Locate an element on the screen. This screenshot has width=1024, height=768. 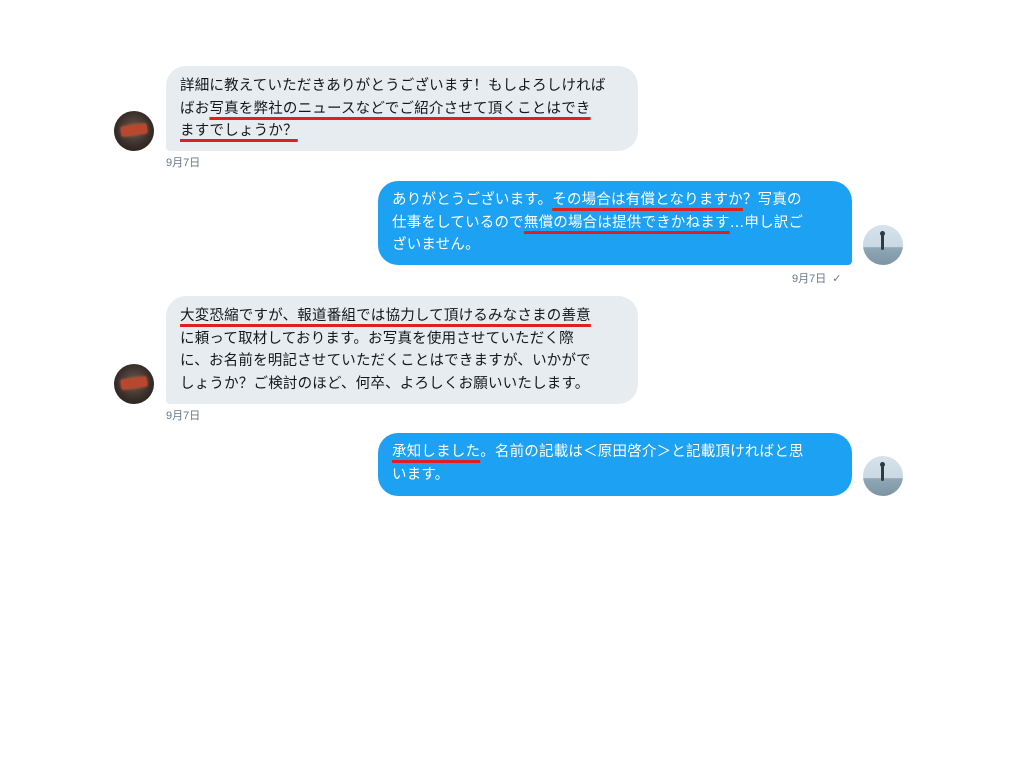
message-line: 承知しました。名前の記載は＜原田啓介＞と記載頂ければと思 is located at coordinates (615, 452).